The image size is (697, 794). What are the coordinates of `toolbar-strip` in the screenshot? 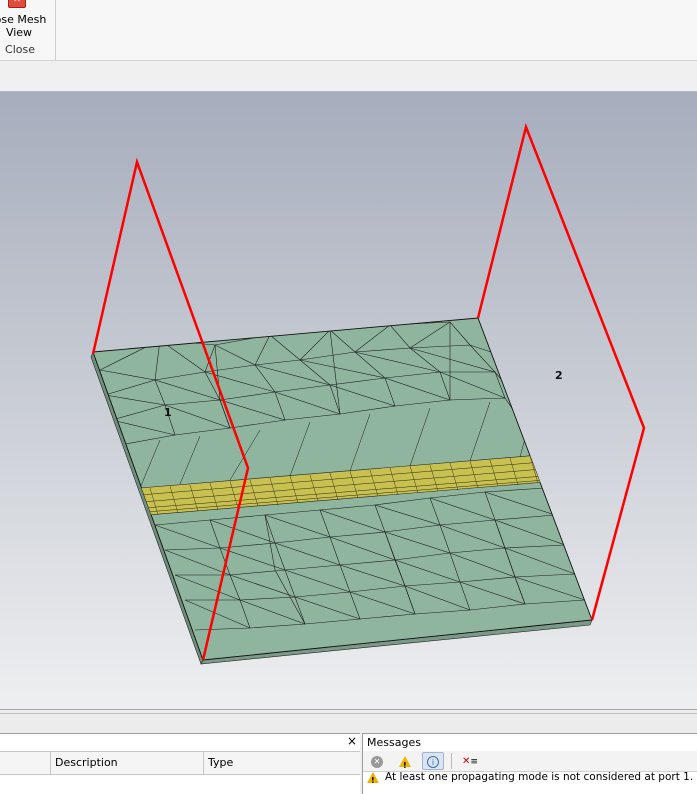 It's located at (348, 76).